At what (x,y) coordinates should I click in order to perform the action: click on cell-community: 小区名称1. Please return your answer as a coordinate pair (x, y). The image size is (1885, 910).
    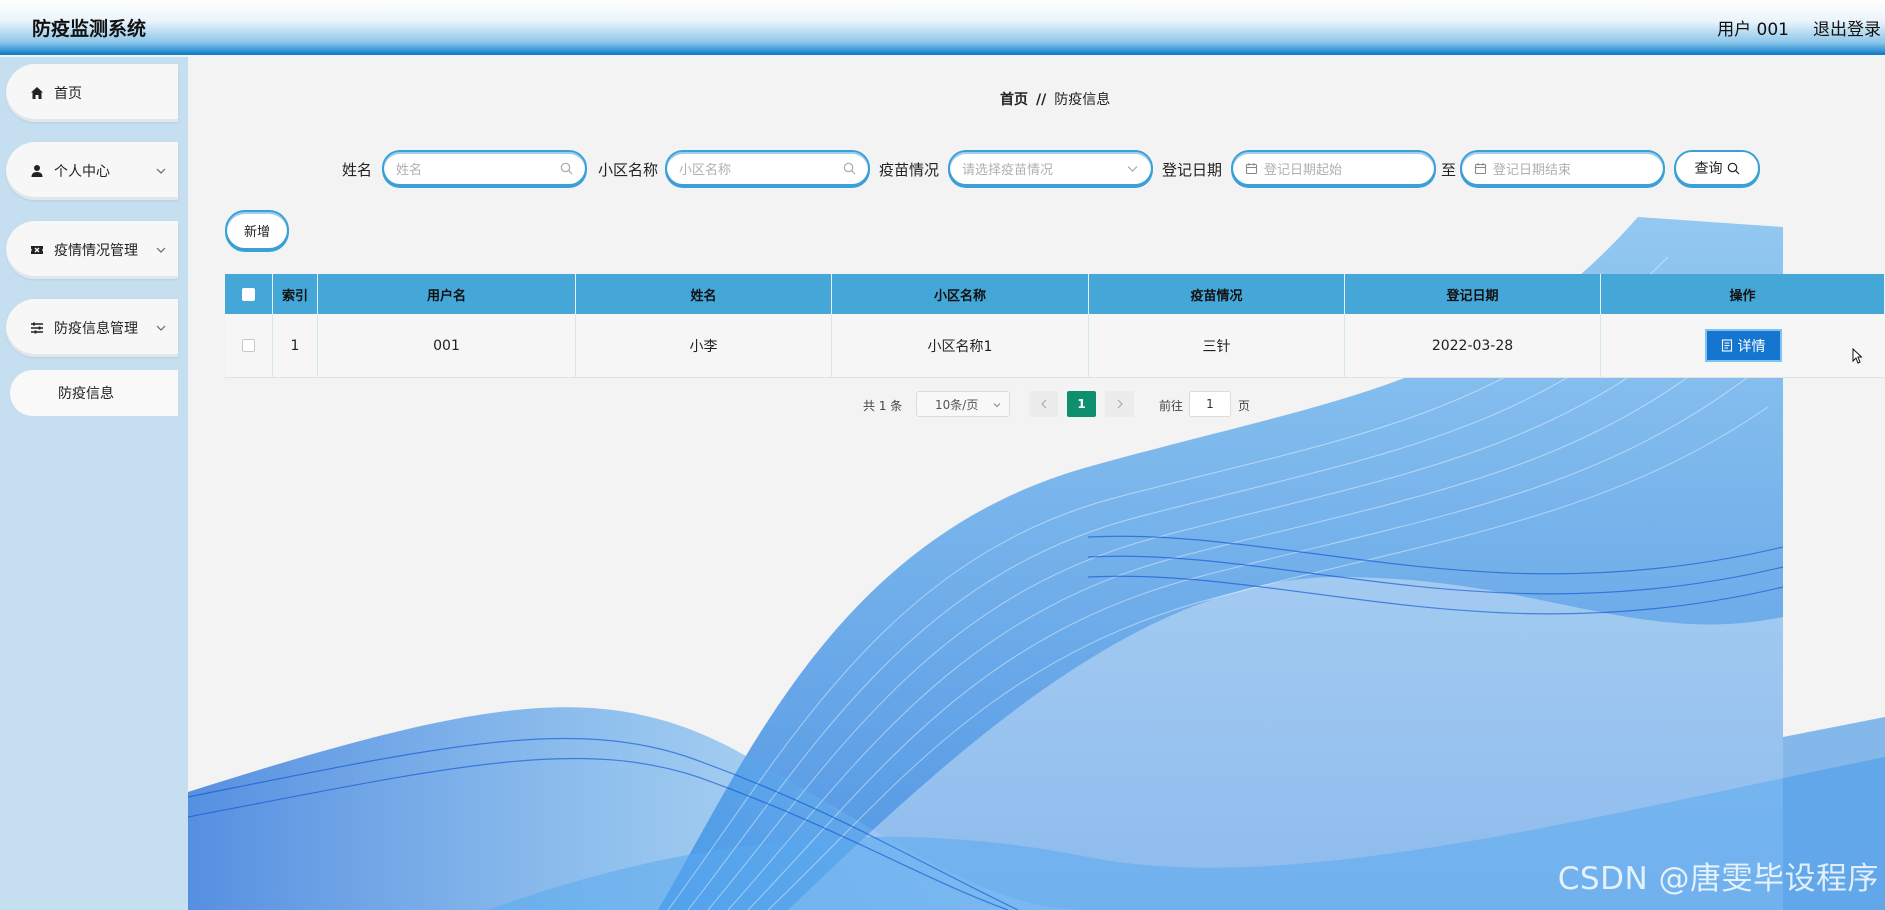
    Looking at the image, I should click on (960, 345).